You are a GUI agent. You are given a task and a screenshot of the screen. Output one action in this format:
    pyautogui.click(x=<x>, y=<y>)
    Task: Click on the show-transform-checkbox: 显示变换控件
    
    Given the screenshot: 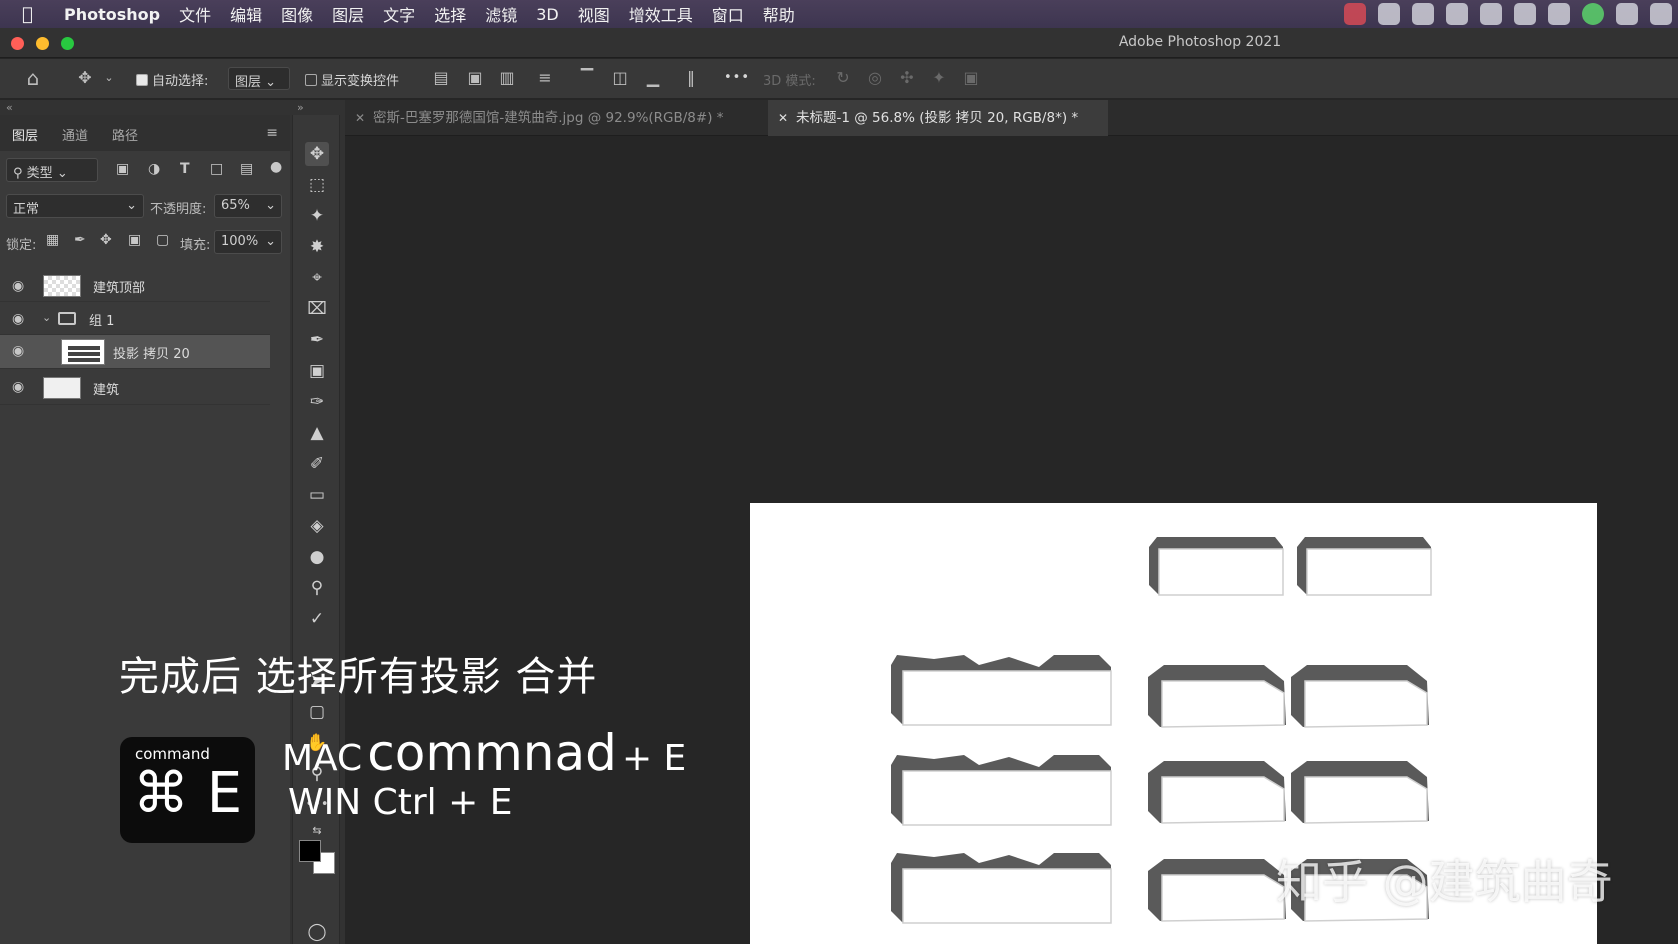 What is the action you would take?
    pyautogui.click(x=352, y=79)
    